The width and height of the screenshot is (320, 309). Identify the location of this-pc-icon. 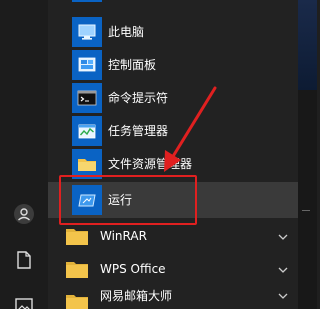
(87, 32).